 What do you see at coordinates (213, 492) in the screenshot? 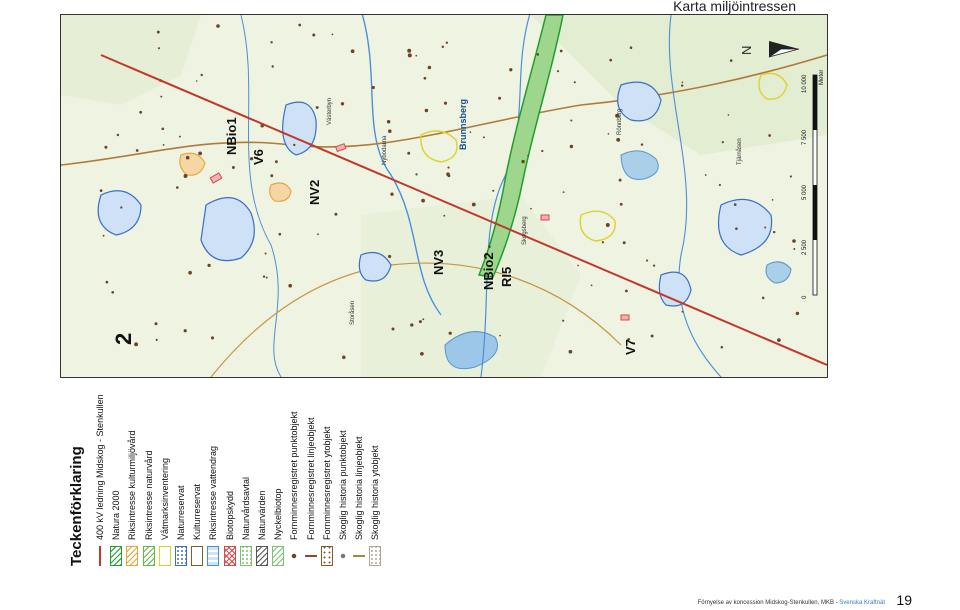
I see `legend-item-label: Riksintresse vattendrag` at bounding box center [213, 492].